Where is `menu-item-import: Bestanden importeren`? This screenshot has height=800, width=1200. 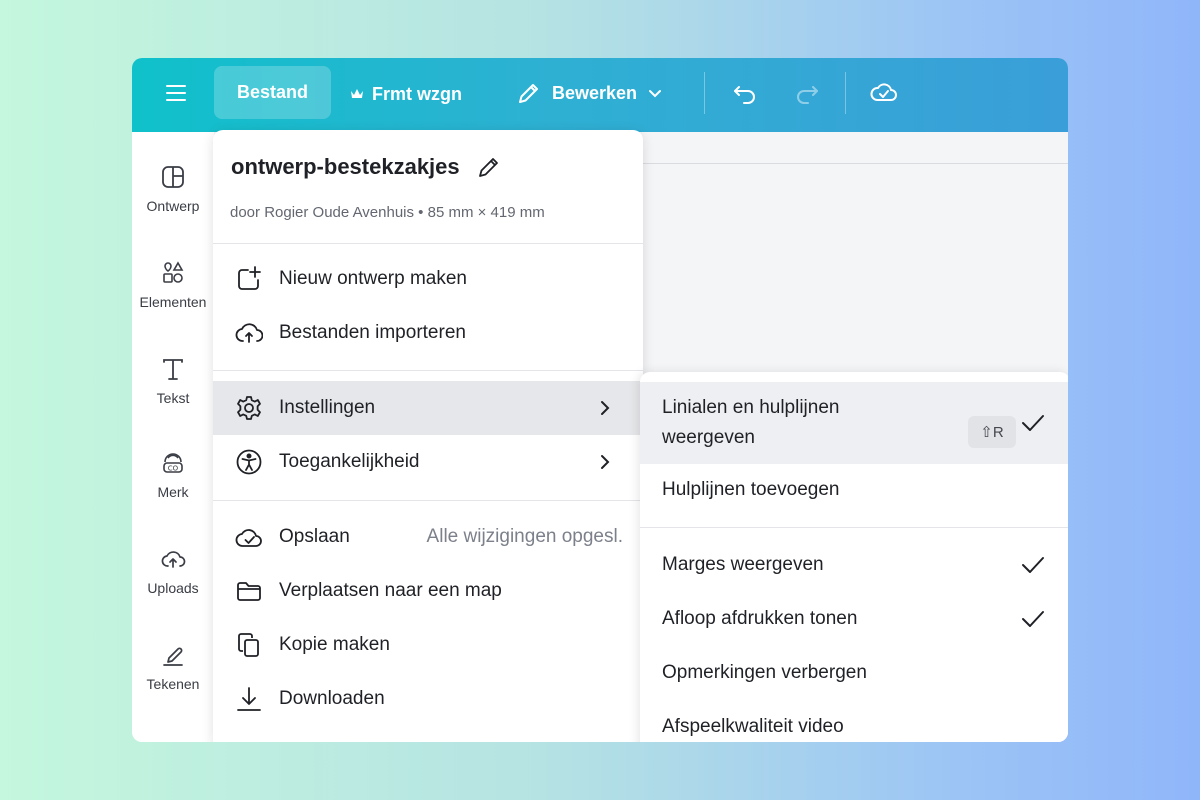
menu-item-import: Bestanden importeren is located at coordinates (428, 333).